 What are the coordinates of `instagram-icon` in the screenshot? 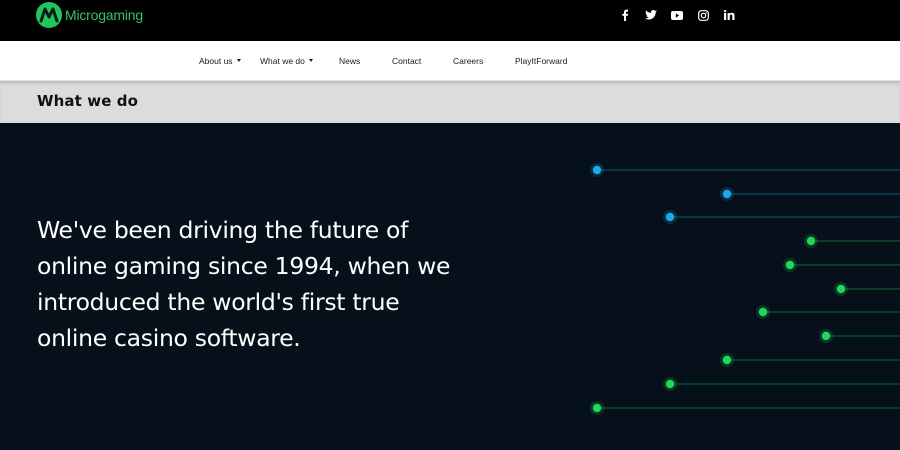 It's located at (703, 15).